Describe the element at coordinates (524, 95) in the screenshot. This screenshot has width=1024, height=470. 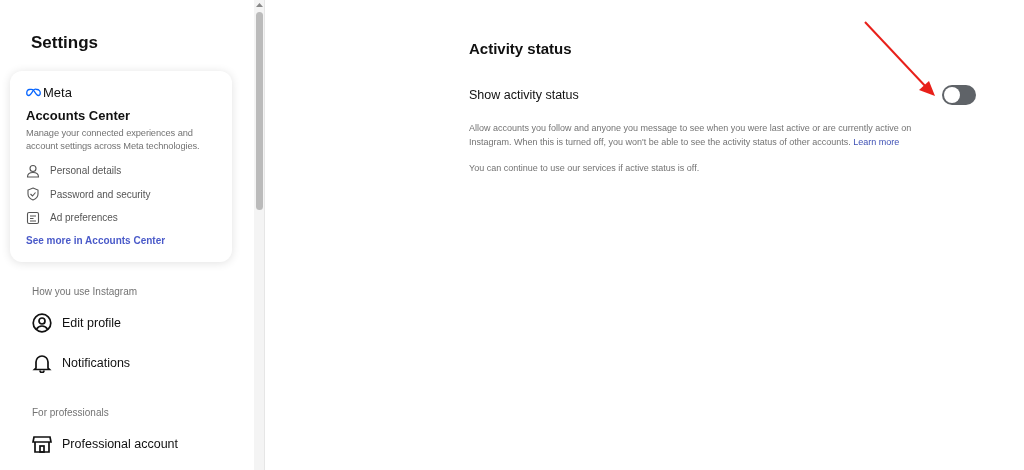
I see `setting-label: Show activity status` at that location.